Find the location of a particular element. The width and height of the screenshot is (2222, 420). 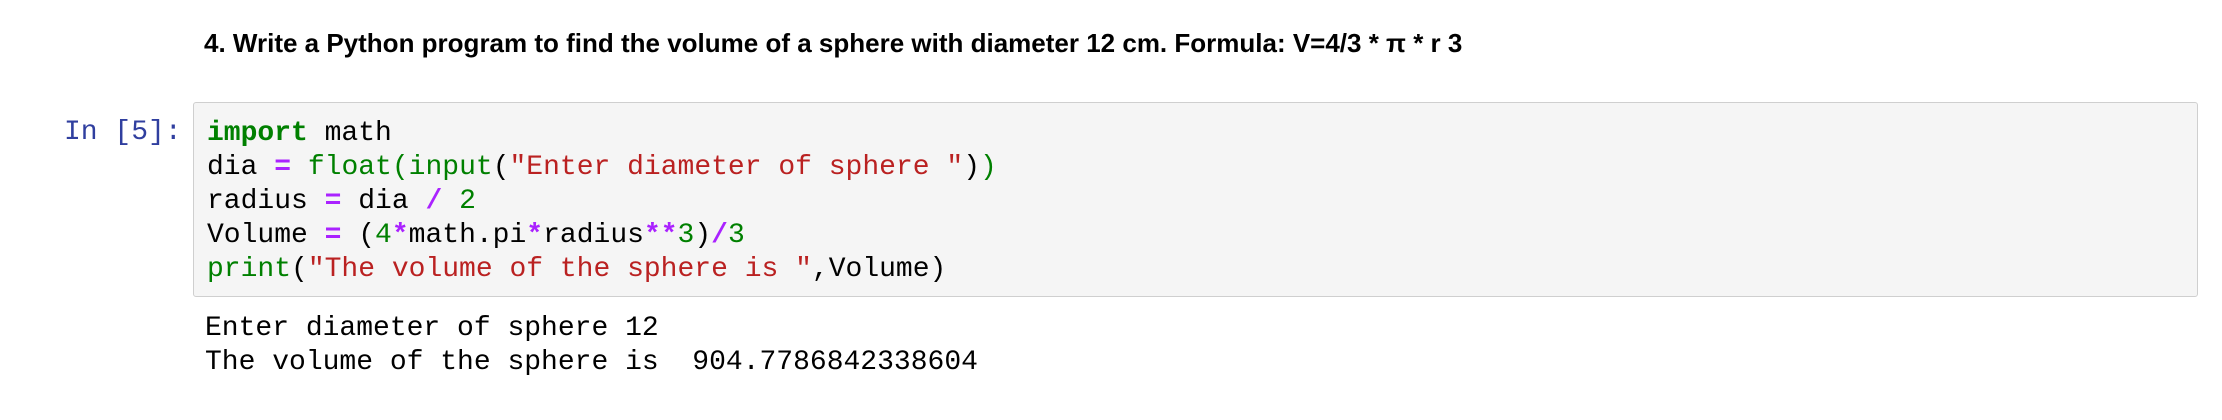

keyword-import: import is located at coordinates (257, 133).